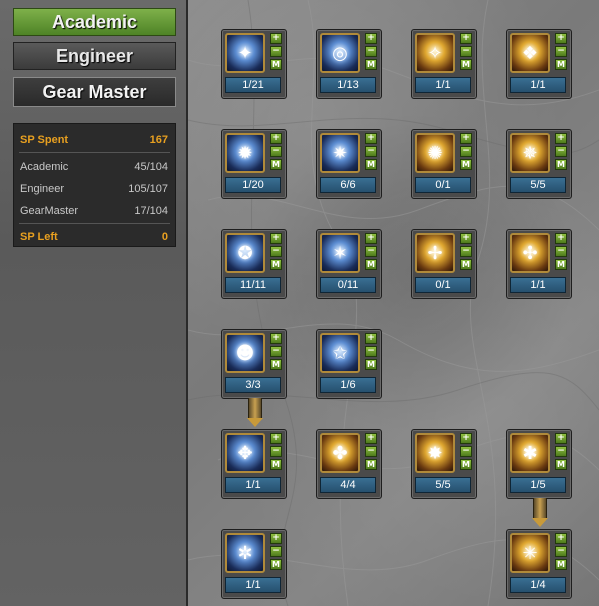  I want to click on skill-glyph-icon: ✳, so click(530, 553).